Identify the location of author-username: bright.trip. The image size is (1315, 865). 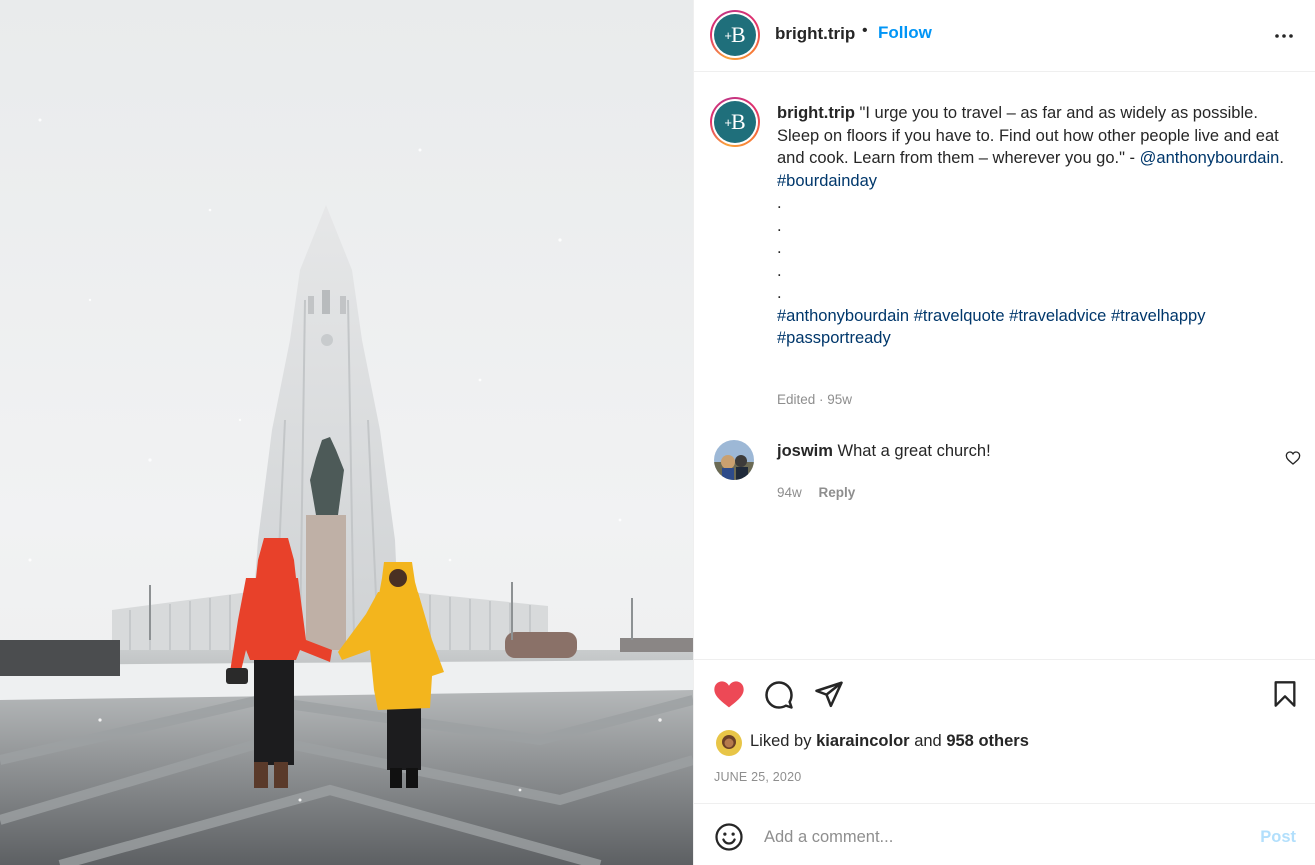
(815, 34).